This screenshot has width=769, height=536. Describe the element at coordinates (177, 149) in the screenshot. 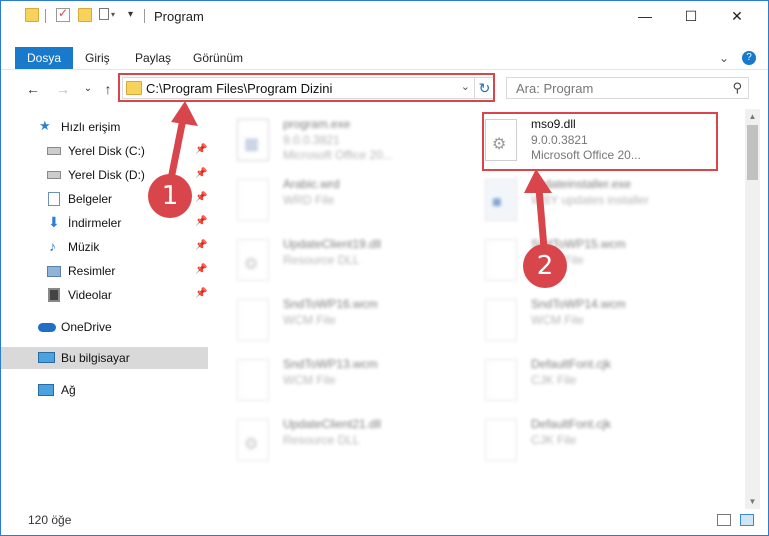

I see `arrow-to-address` at that location.